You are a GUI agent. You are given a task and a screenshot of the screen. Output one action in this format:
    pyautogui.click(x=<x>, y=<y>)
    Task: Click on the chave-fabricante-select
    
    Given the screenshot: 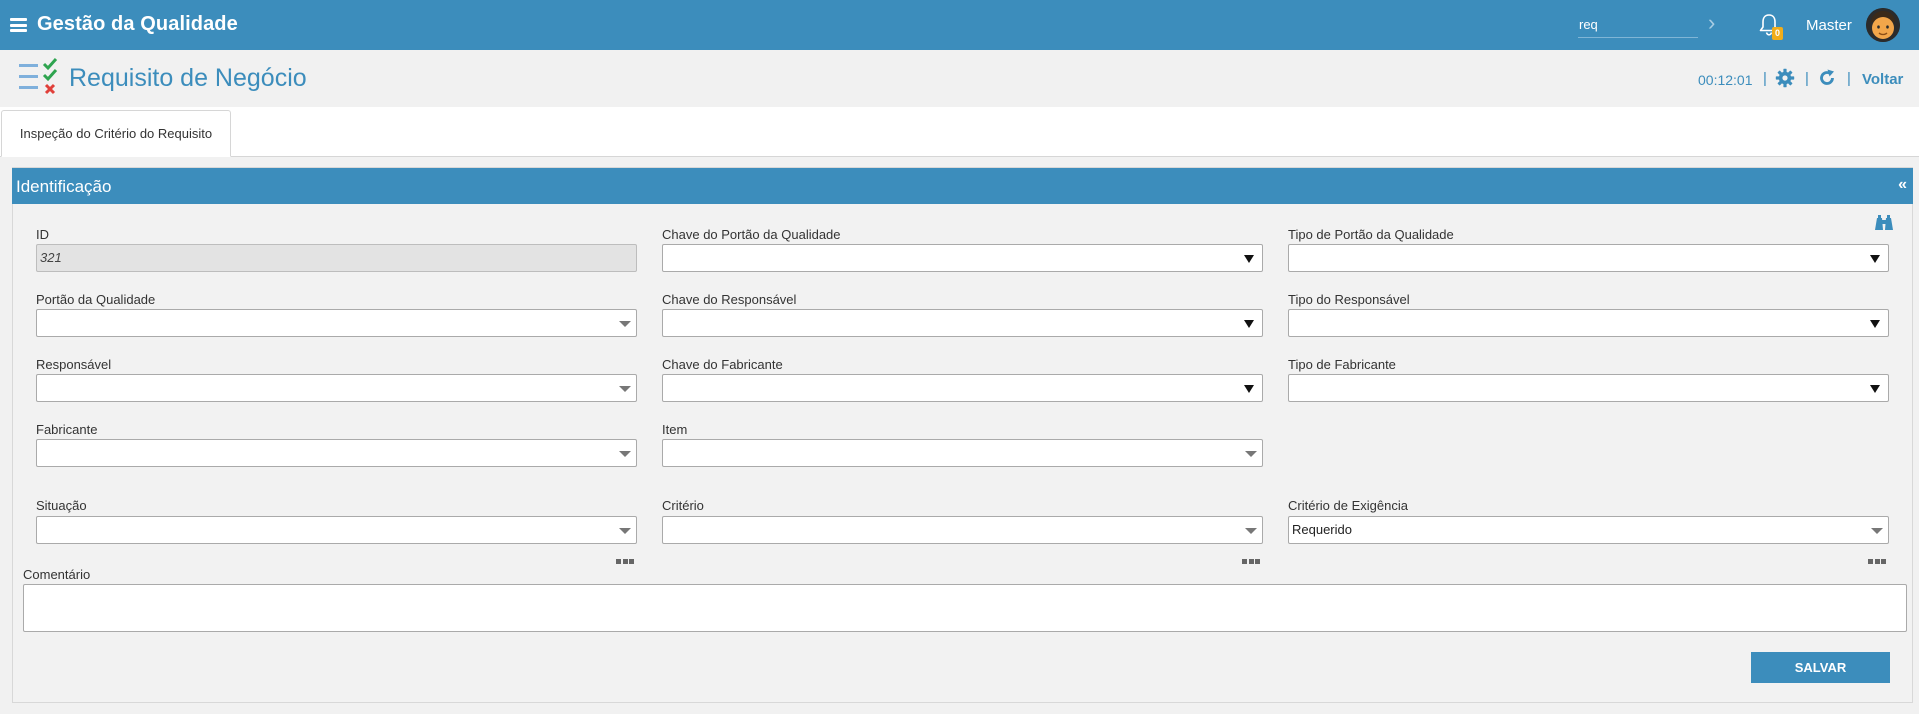 What is the action you would take?
    pyautogui.click(x=962, y=388)
    